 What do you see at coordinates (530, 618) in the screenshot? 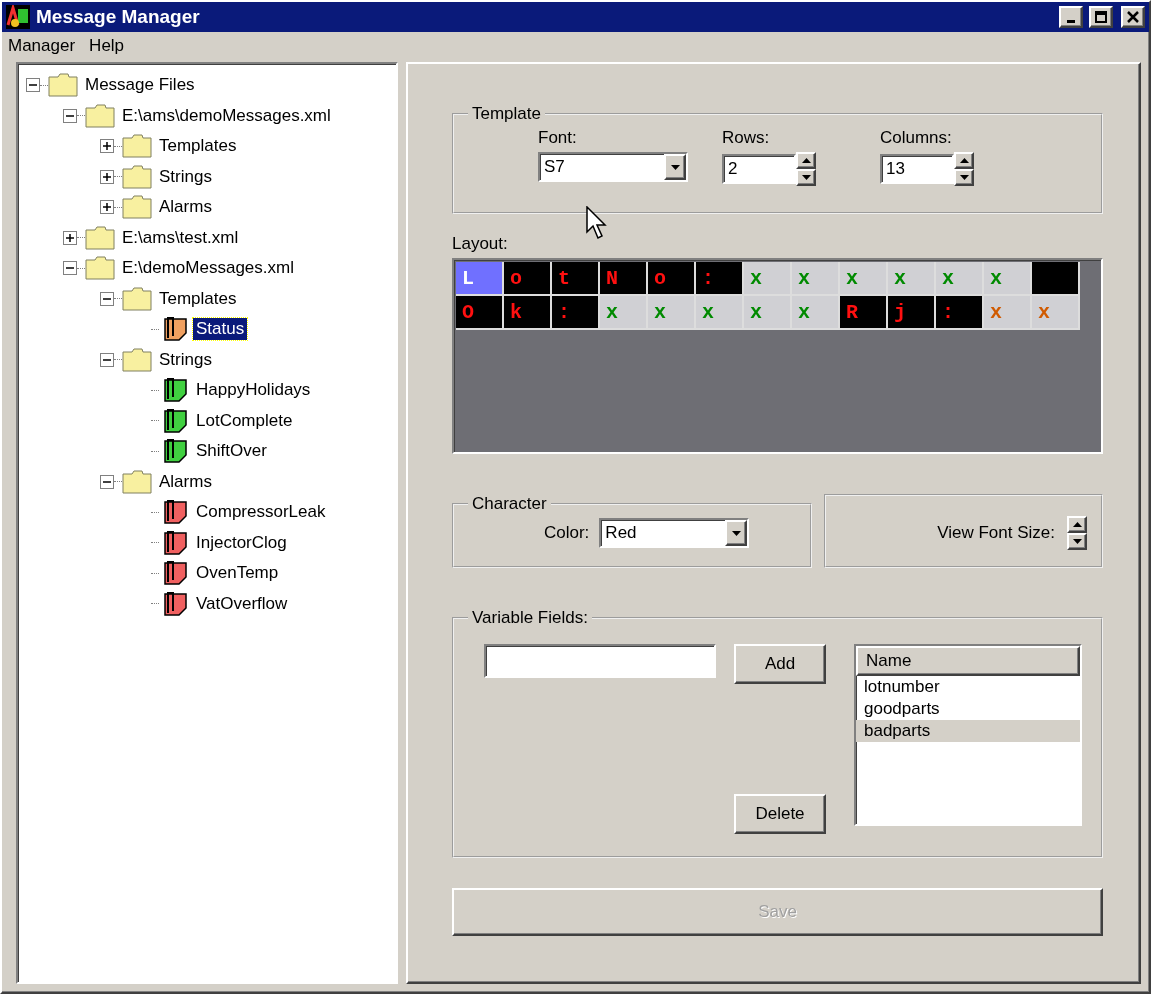
I see `group-title: Variable Fields:` at bounding box center [530, 618].